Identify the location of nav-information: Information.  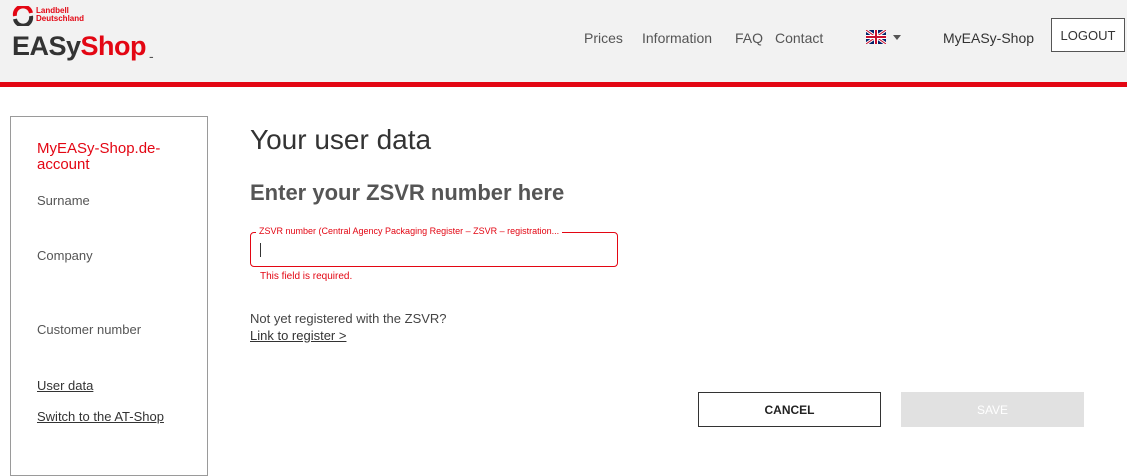
(677, 38).